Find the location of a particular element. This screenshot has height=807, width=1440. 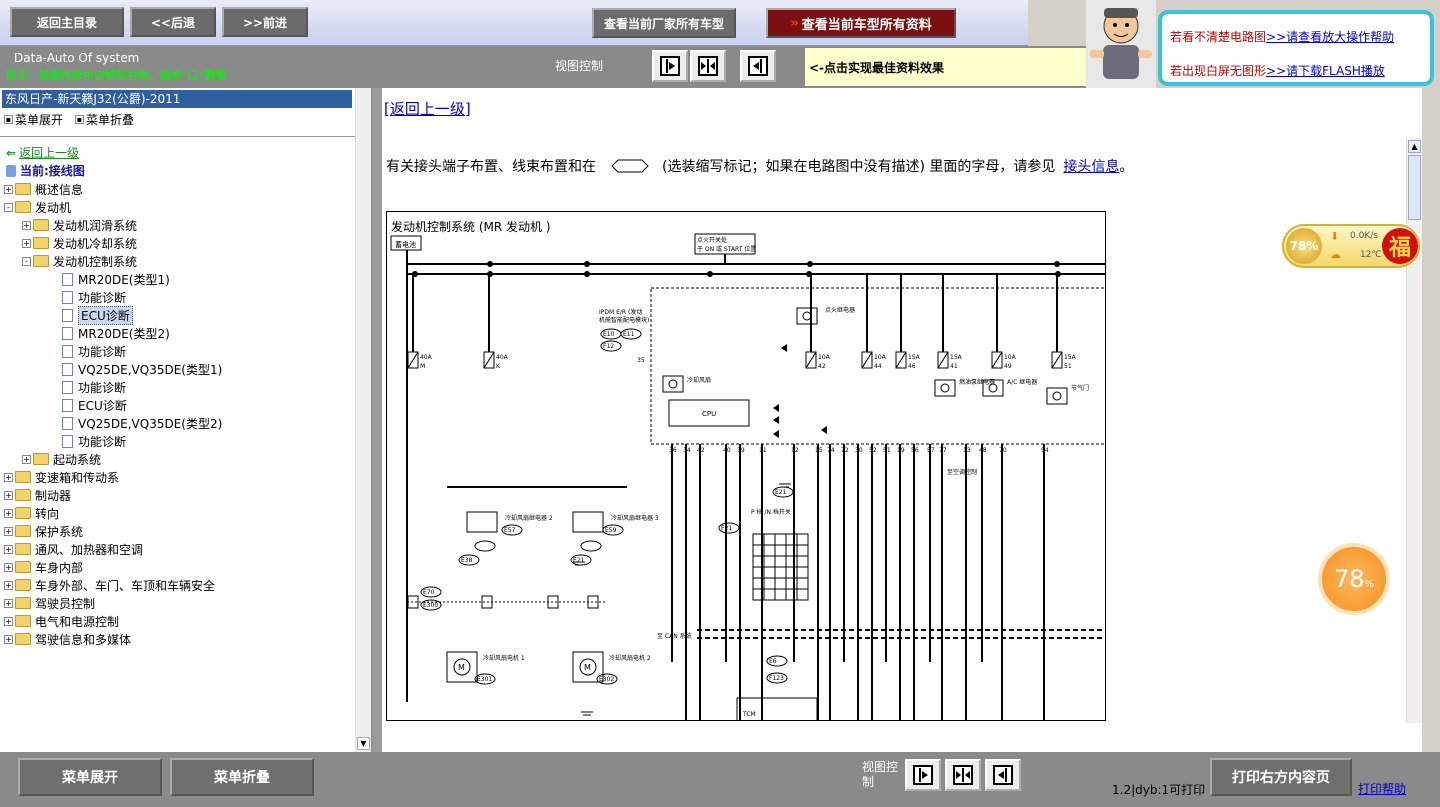

tree-item: - 发动机控制系统 is located at coordinates (79, 261).